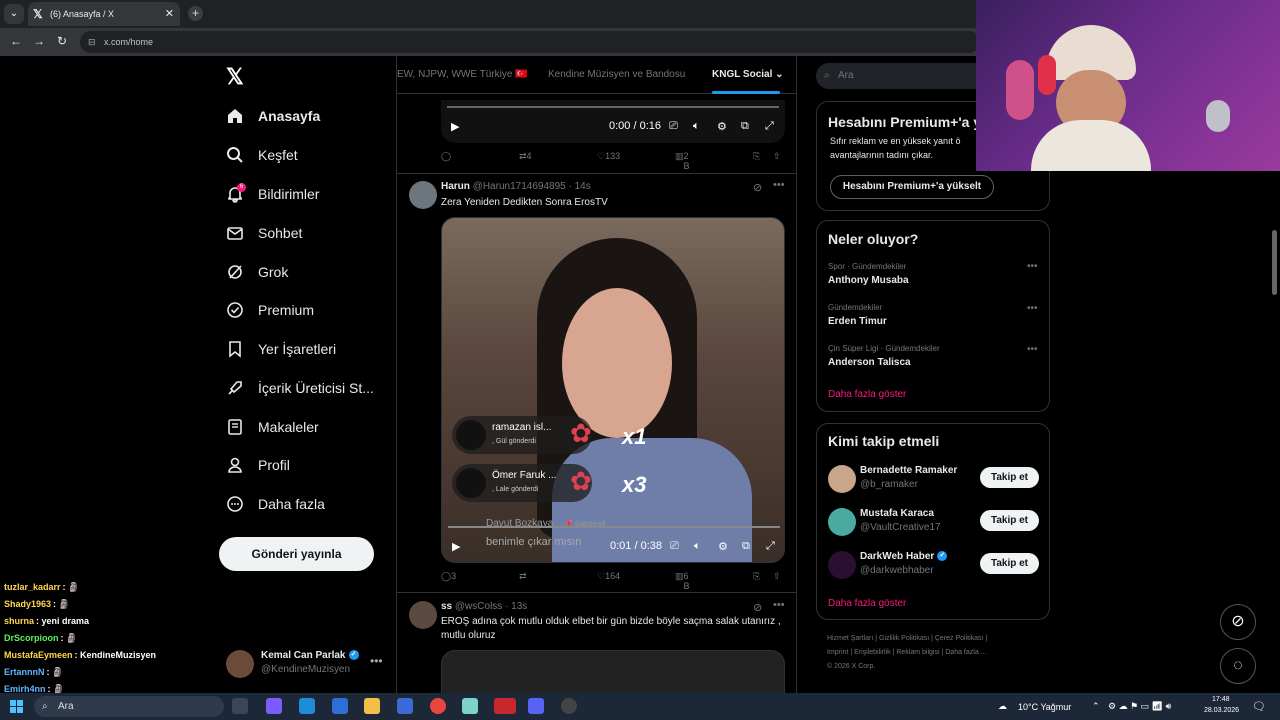 Image resolution: width=1280 pixels, height=720 pixels. I want to click on trend-item: Erden Timur, so click(857, 321).